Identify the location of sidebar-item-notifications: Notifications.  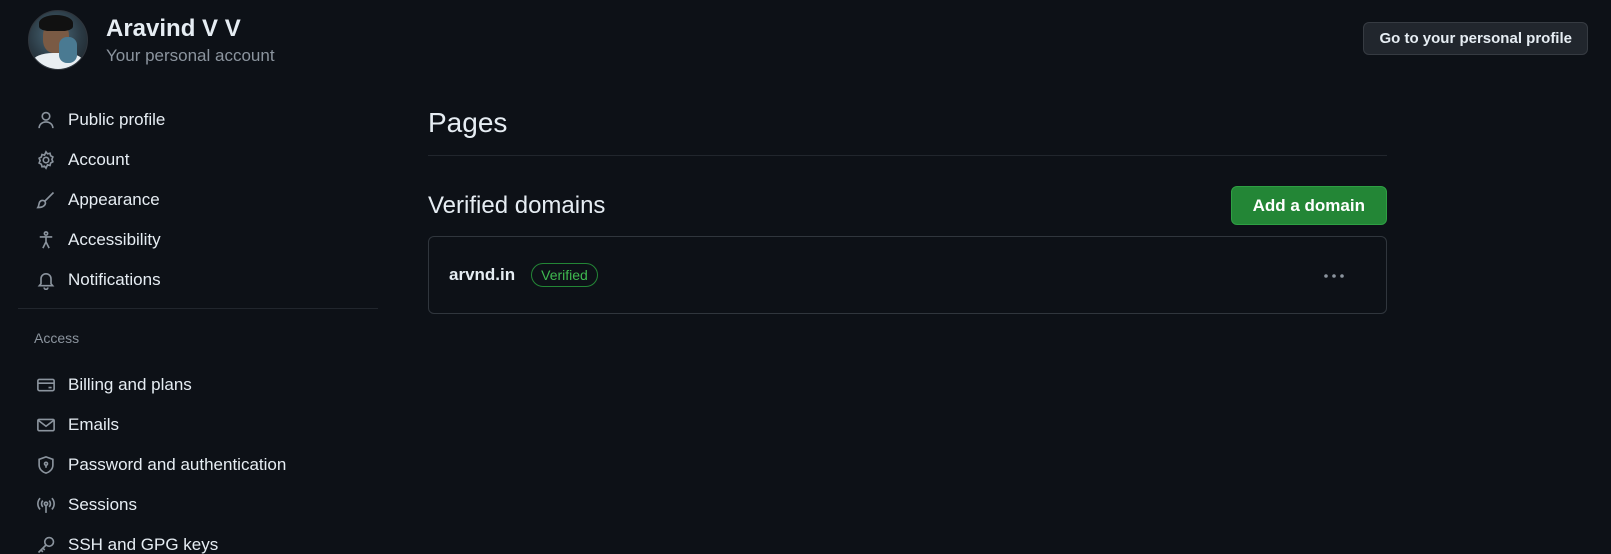
(198, 280).